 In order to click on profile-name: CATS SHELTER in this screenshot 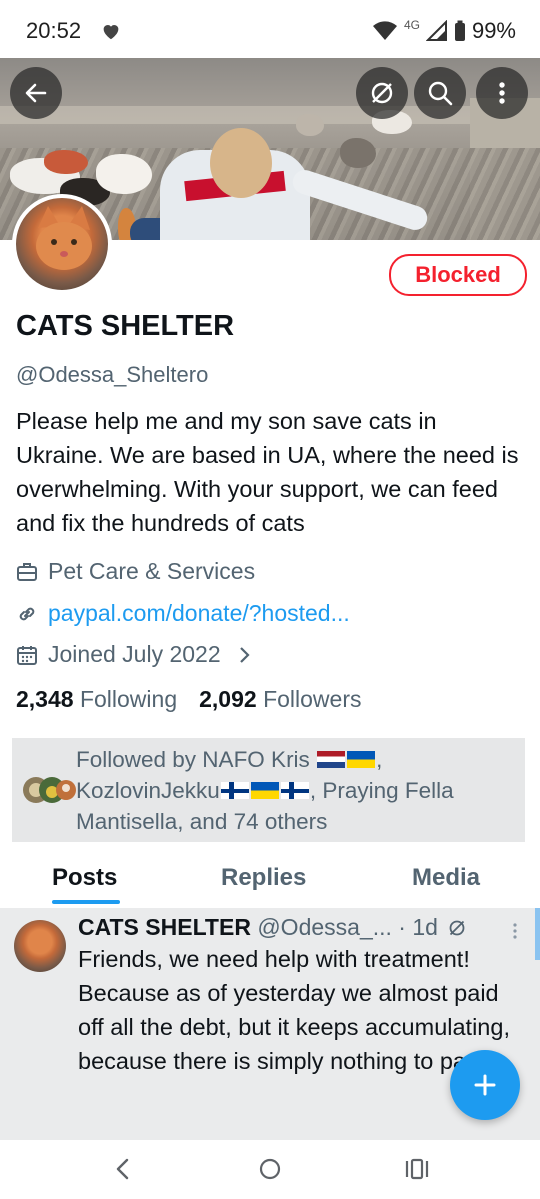, I will do `click(125, 326)`.